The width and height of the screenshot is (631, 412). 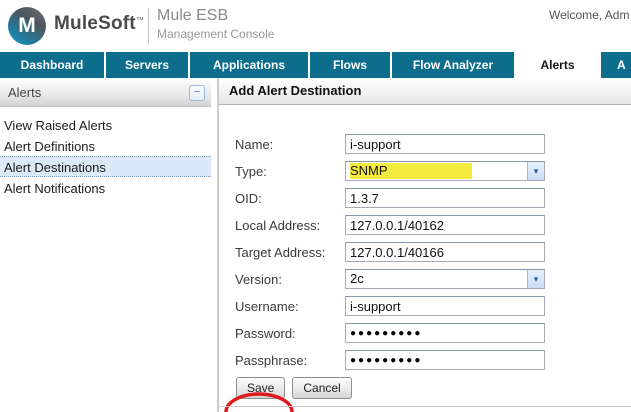 I want to click on sidebar-item-view-raised-alerts: View Raised Alerts, so click(x=105, y=124).